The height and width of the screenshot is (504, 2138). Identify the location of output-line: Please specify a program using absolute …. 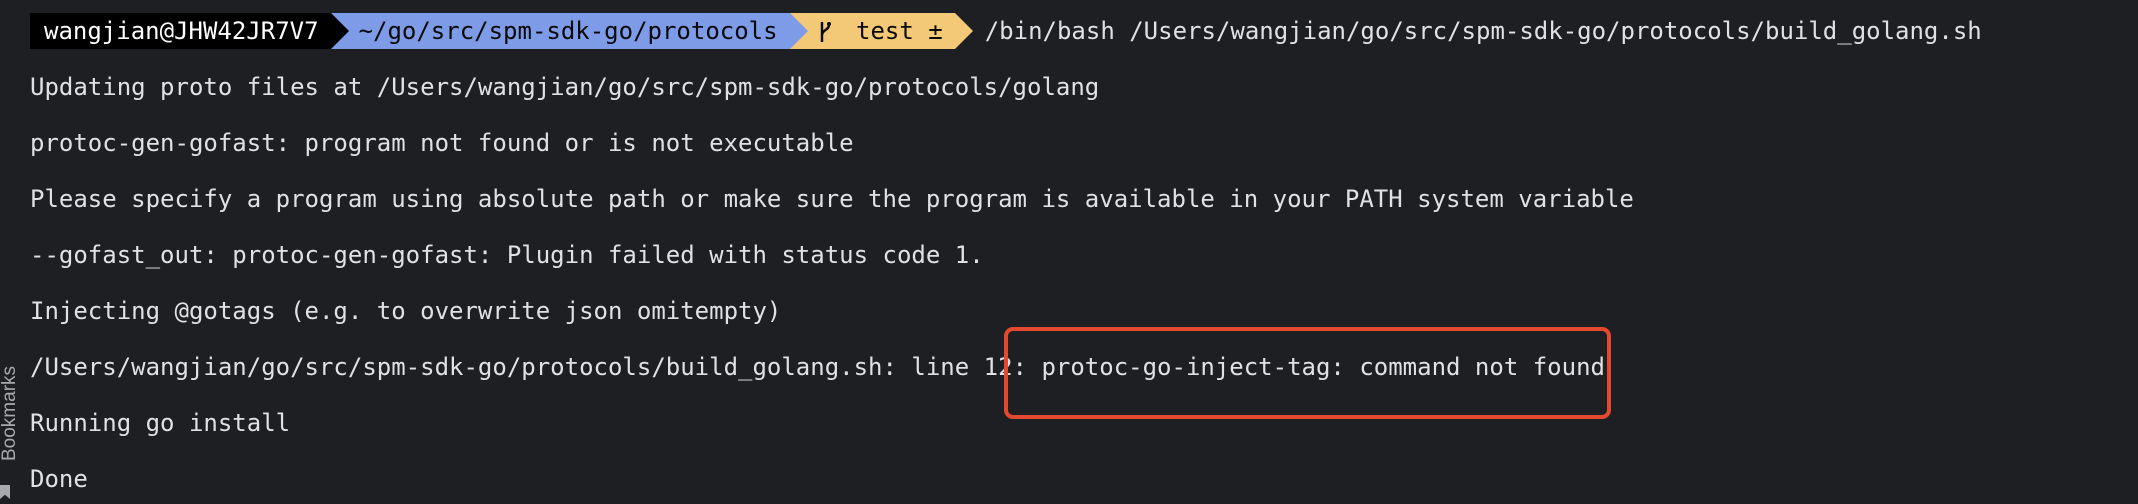
(832, 199).